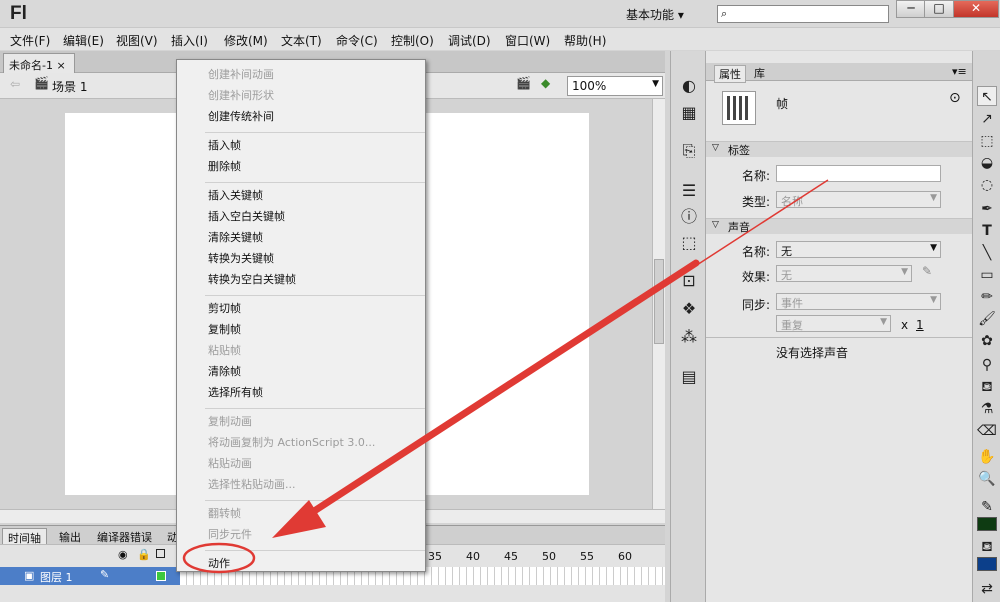 This screenshot has width=1000, height=602. What do you see at coordinates (219, 558) in the screenshot?
I see `annotation-circle` at bounding box center [219, 558].